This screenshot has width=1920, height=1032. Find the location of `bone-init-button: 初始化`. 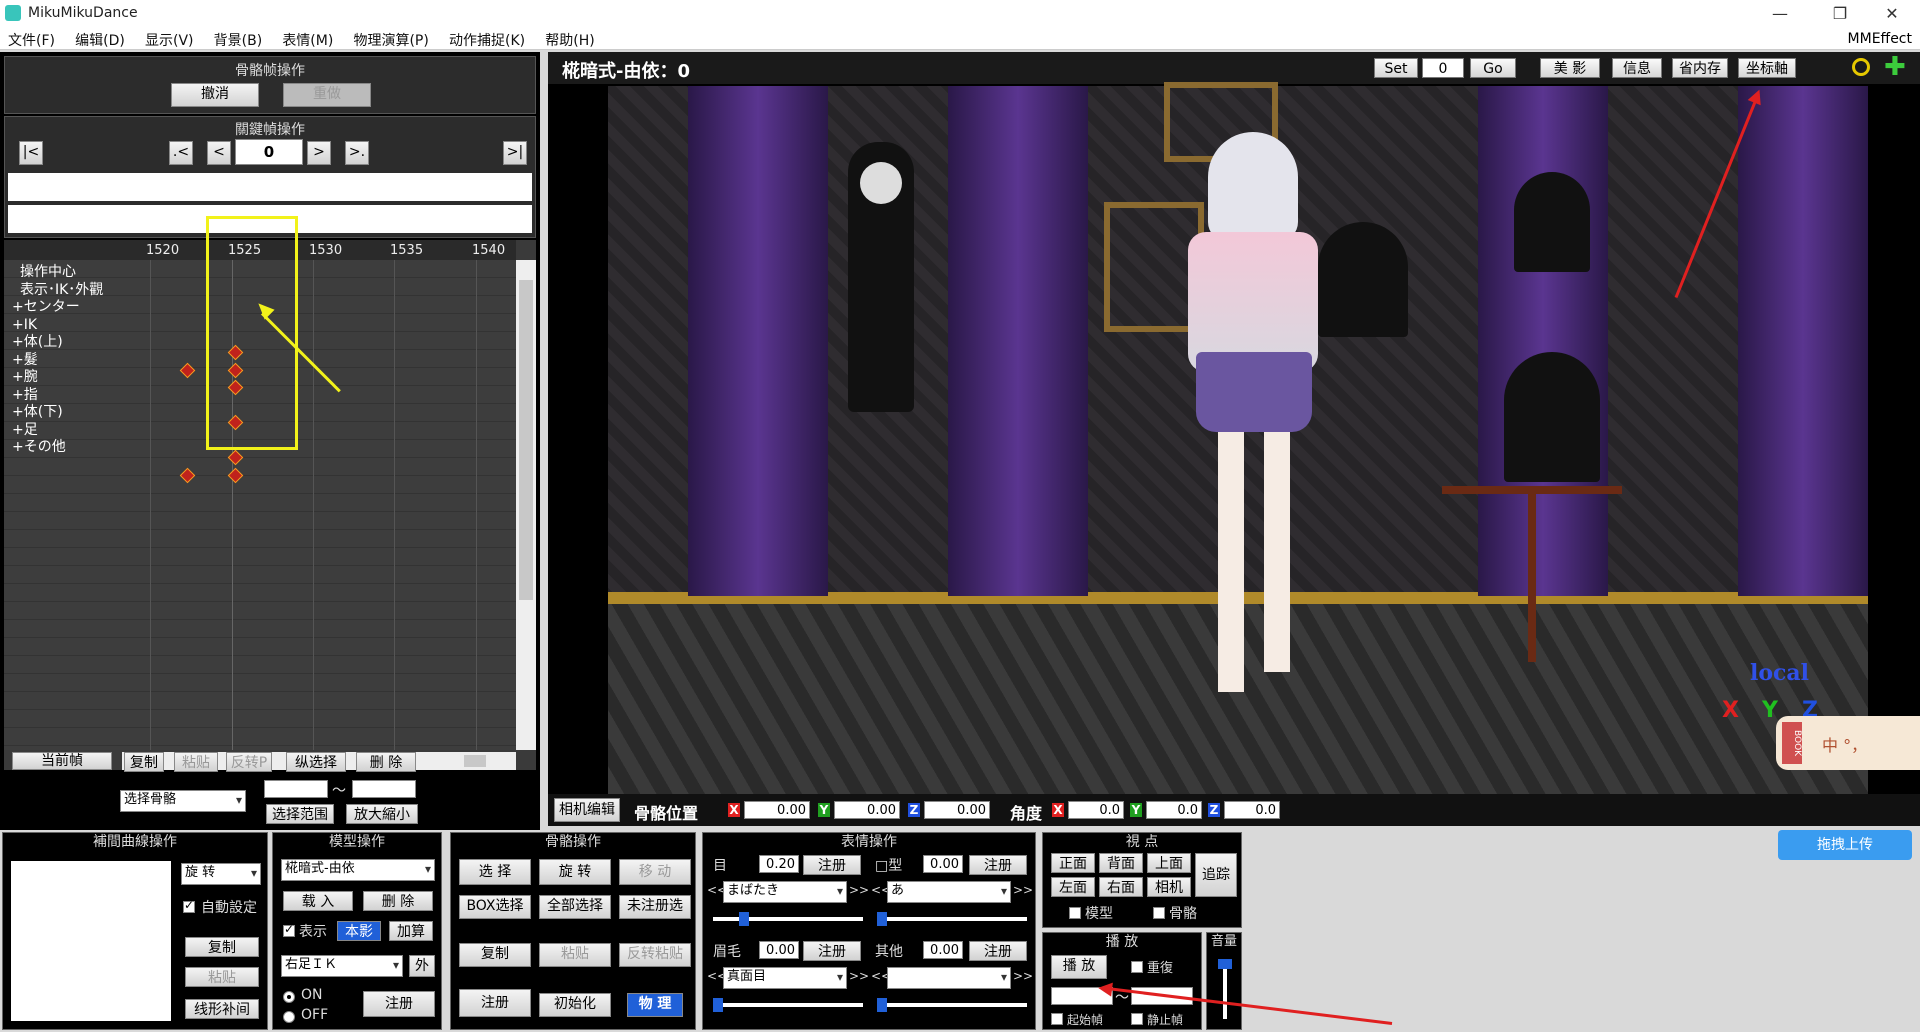

bone-init-button: 初始化 is located at coordinates (575, 1005).